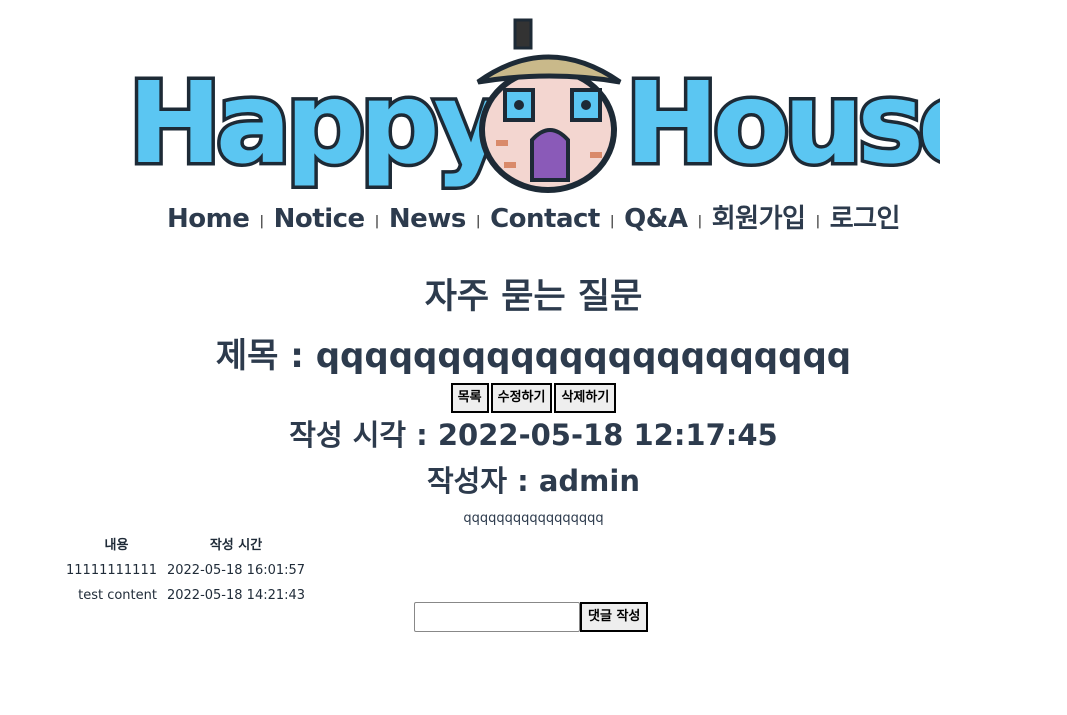 This screenshot has width=1067, height=715. Describe the element at coordinates (545, 219) in the screenshot. I see `nav-contact: Contact` at that location.